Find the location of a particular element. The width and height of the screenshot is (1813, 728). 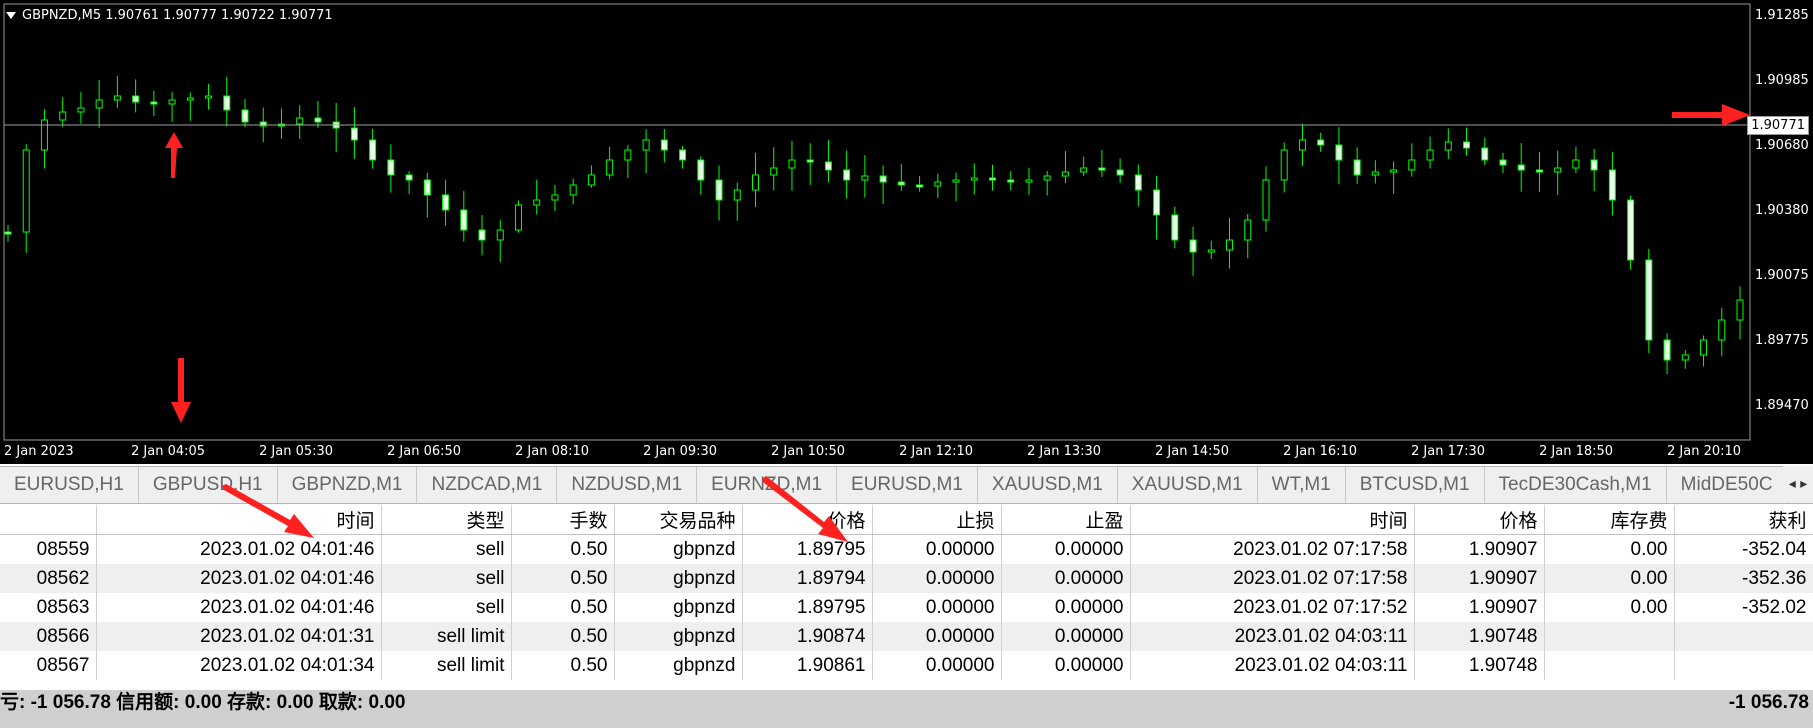

tab-wt-m1: WT,M1 is located at coordinates (1302, 485).